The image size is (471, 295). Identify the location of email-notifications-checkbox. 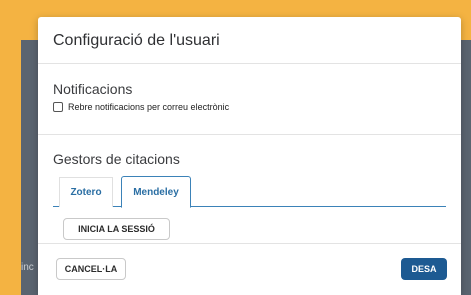
(58, 107).